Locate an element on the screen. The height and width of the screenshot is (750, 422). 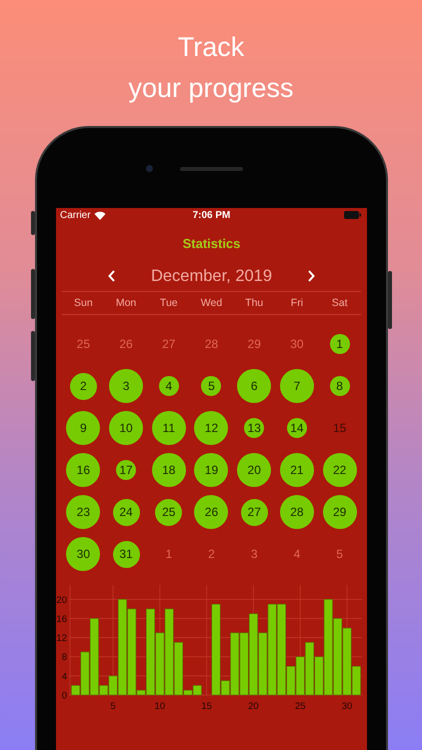
day-circle: 18 is located at coordinates (169, 470).